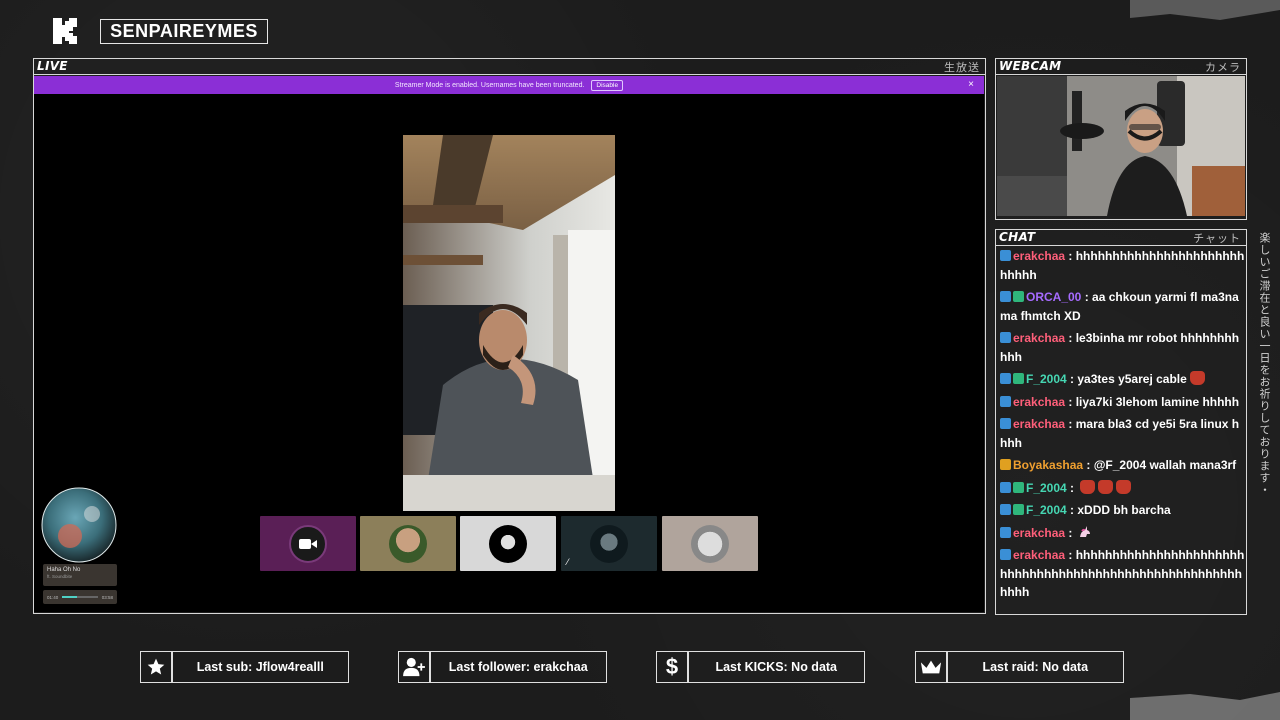  Describe the element at coordinates (971, 84) in the screenshot. I see `close-icon: ×` at that location.